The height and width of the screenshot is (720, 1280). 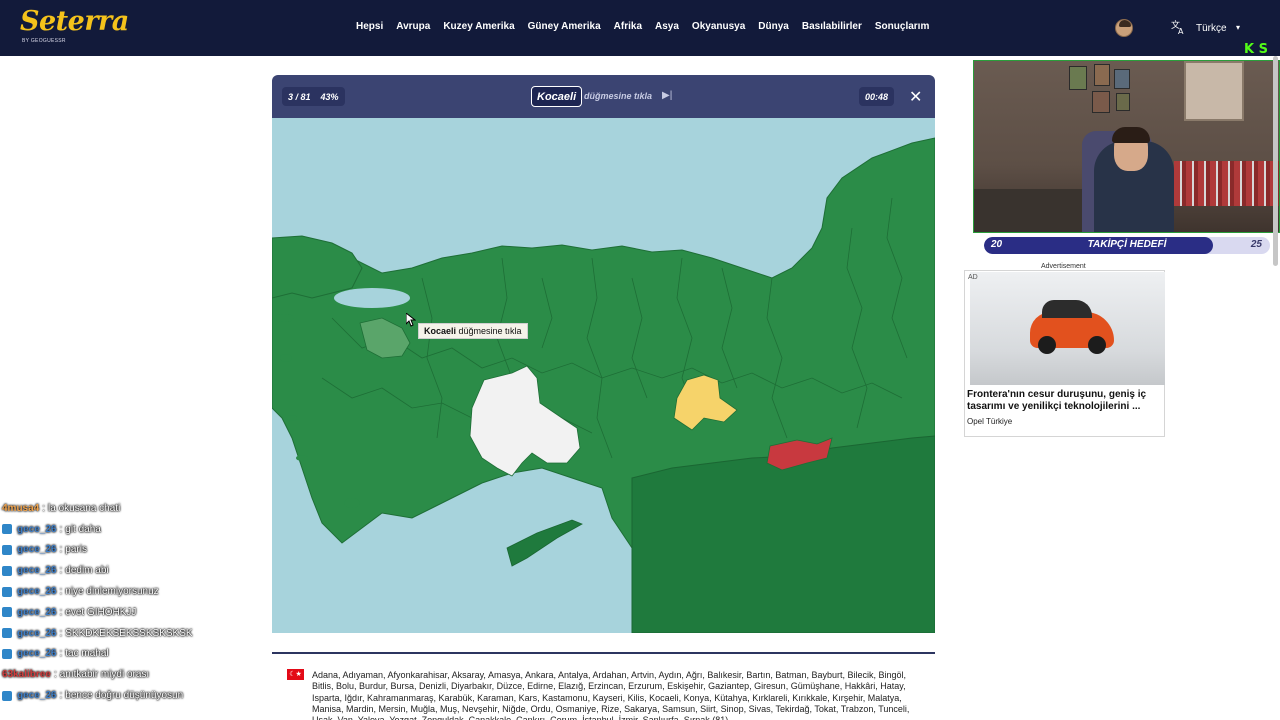 I want to click on chat-message: gece_26: niye dinlemiyorsunuz, so click(x=122, y=591).